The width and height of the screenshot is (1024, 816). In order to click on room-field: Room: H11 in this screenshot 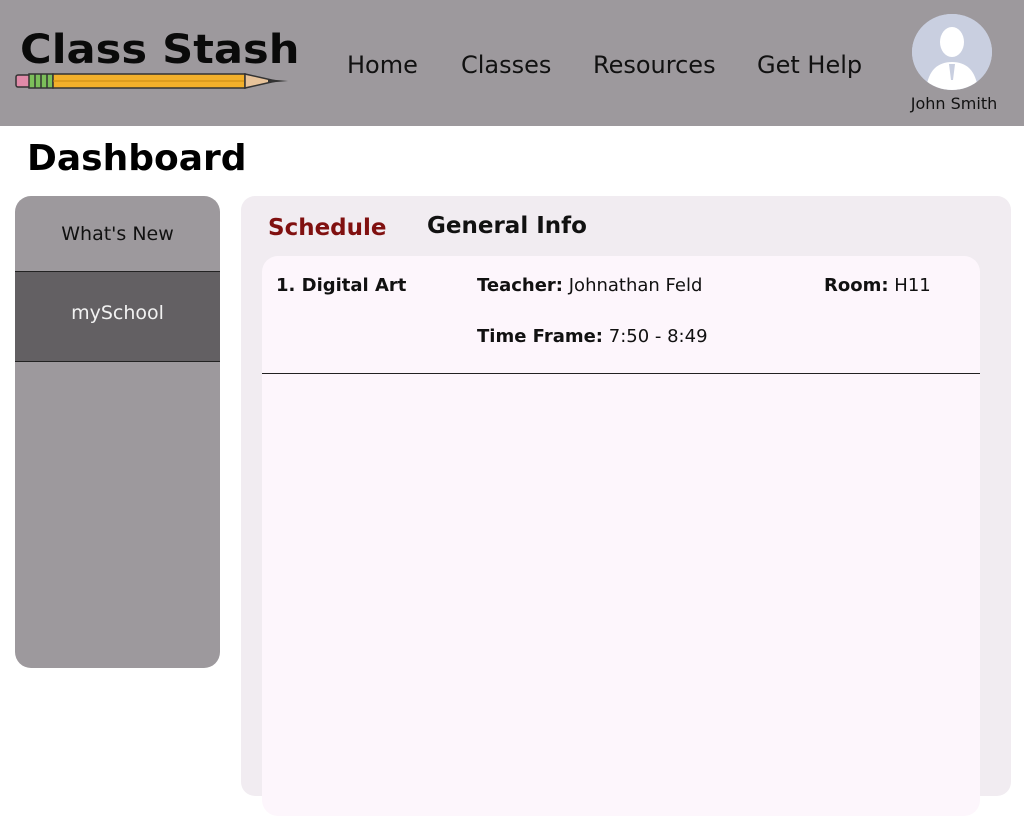, I will do `click(877, 286)`.